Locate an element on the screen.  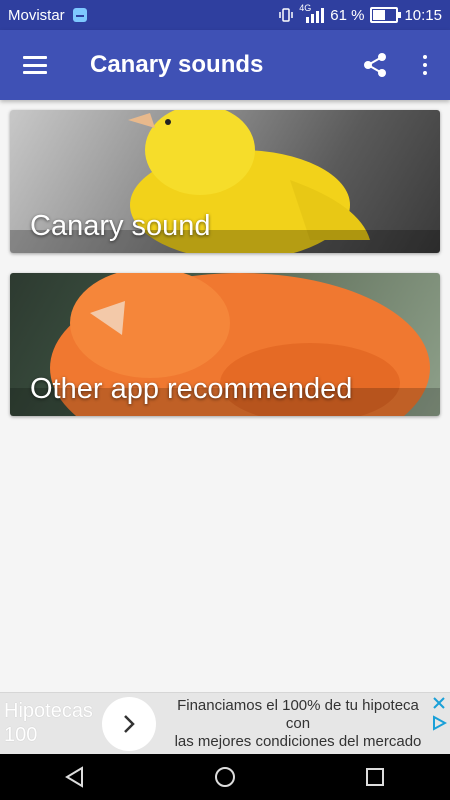
close-icon is located at coordinates (439, 703).